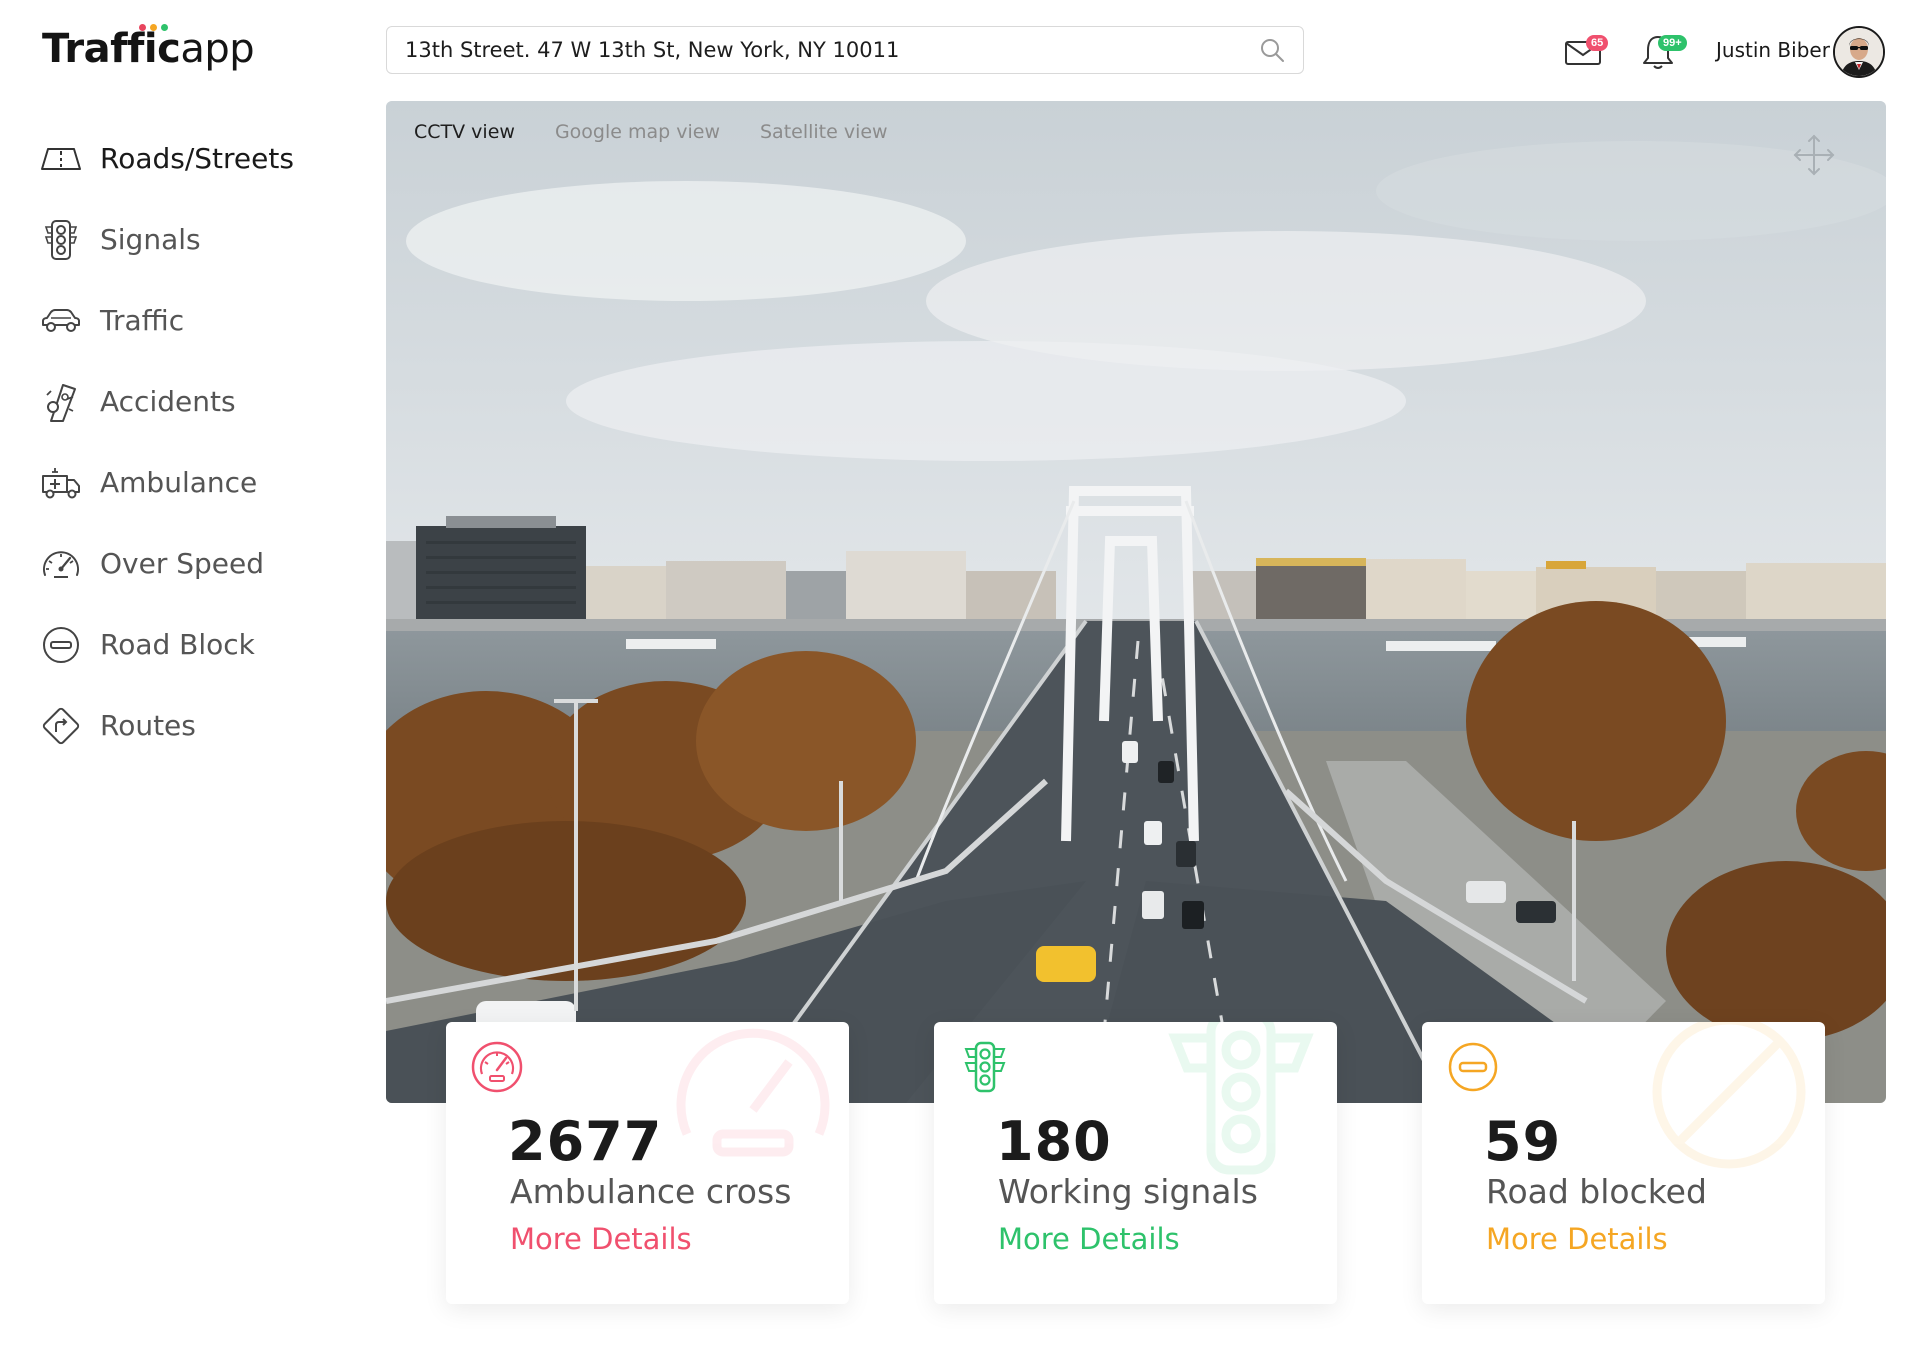  Describe the element at coordinates (1054, 1141) in the screenshot. I see `working-signals-count: 180` at that location.